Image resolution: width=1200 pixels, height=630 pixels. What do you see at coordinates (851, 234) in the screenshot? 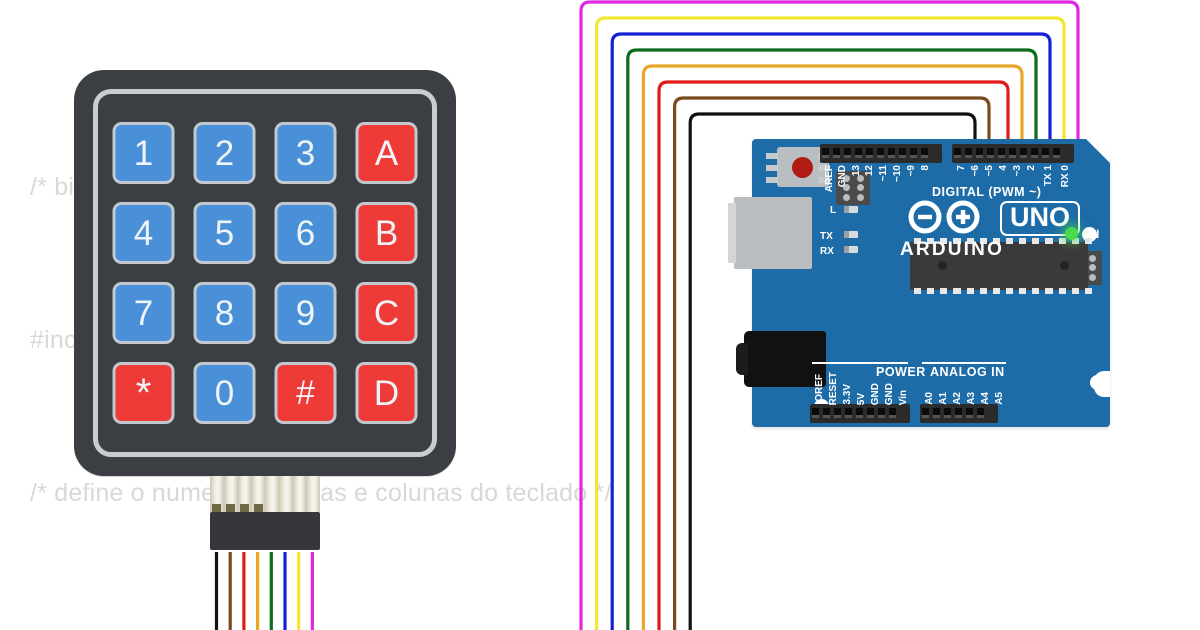
I see `led-tx` at bounding box center [851, 234].